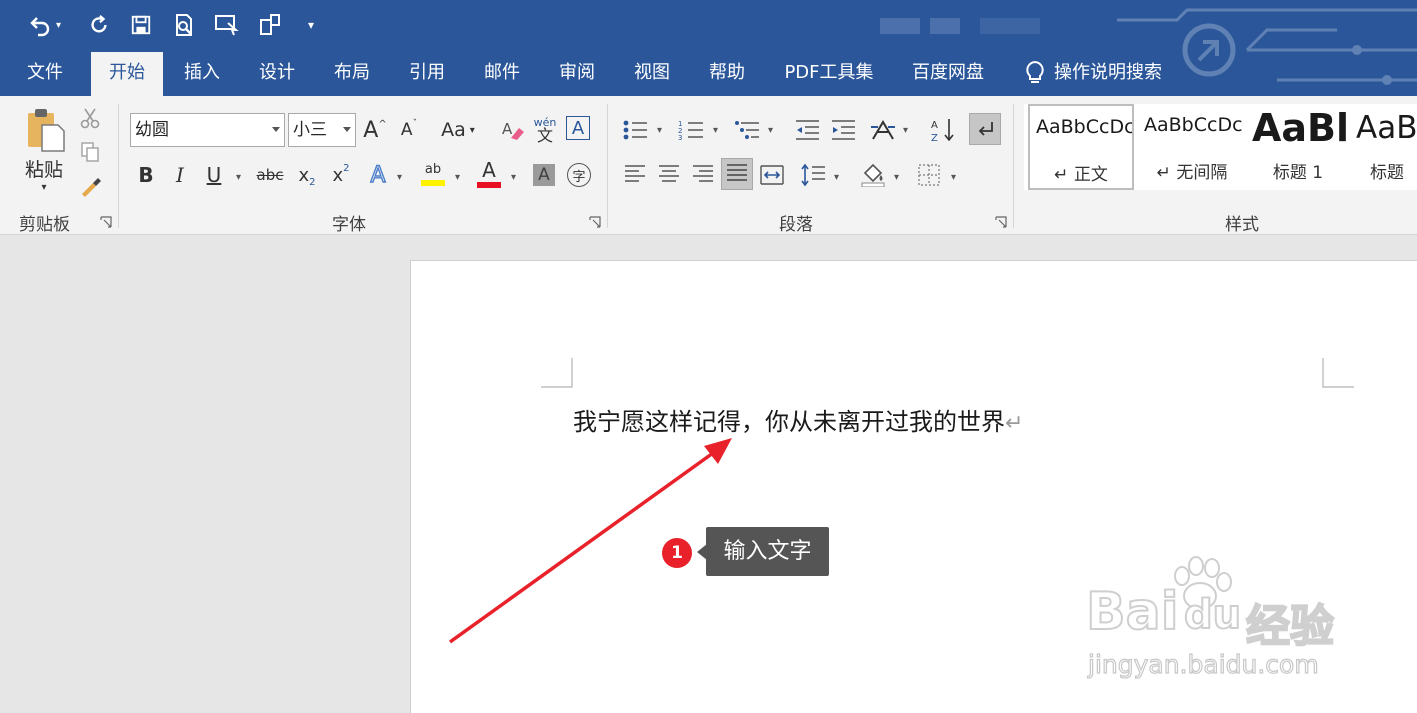 The width and height of the screenshot is (1417, 713). Describe the element at coordinates (458, 130) in the screenshot. I see `change-case-button: Aa ▾` at that location.